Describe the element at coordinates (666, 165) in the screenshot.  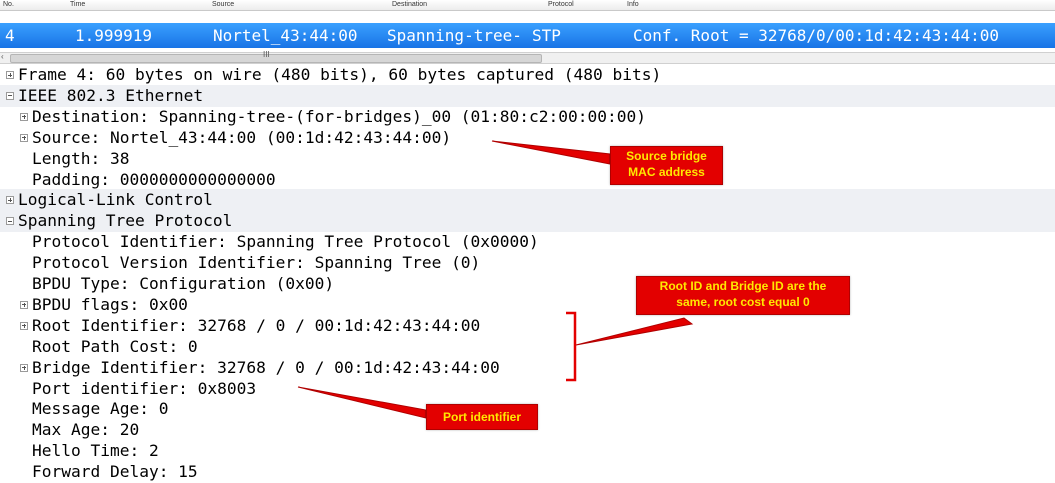
I see `source-bridge-callout: Source bridge MAC address` at that location.